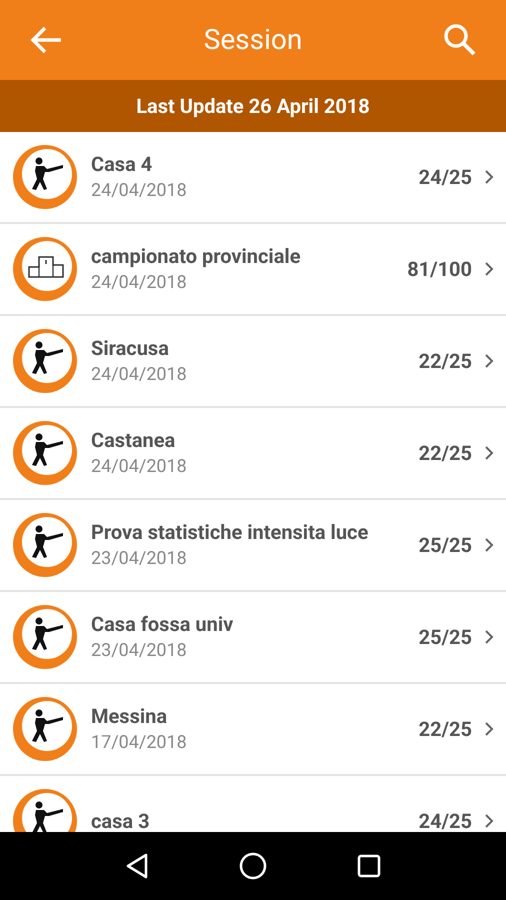 The width and height of the screenshot is (506, 900). I want to click on session-name: Prova statistiche intensita luce, so click(230, 532).